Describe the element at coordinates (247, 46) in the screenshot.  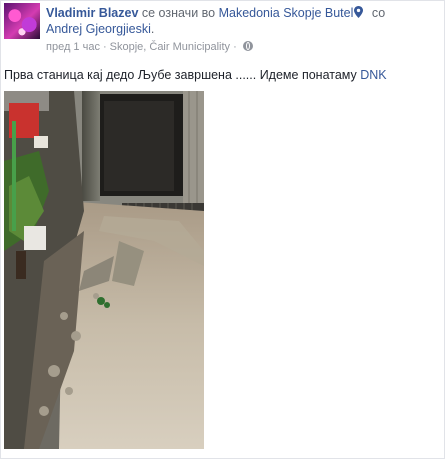
I see `globe-icon` at that location.